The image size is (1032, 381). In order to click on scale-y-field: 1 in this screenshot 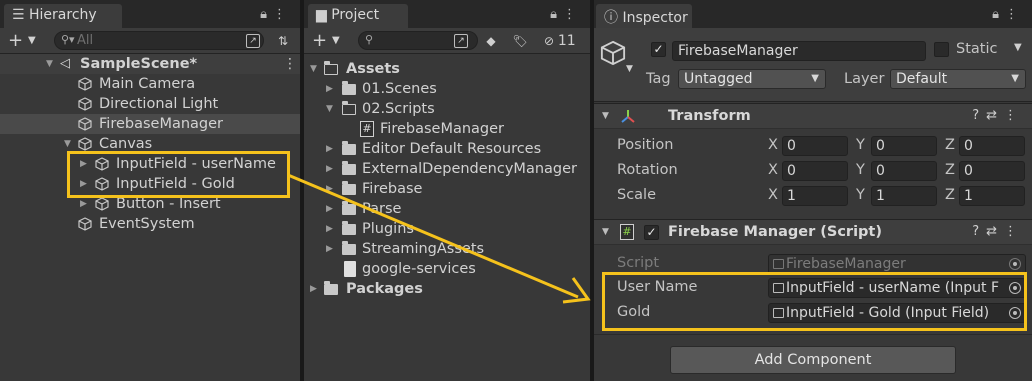, I will do `click(904, 196)`.